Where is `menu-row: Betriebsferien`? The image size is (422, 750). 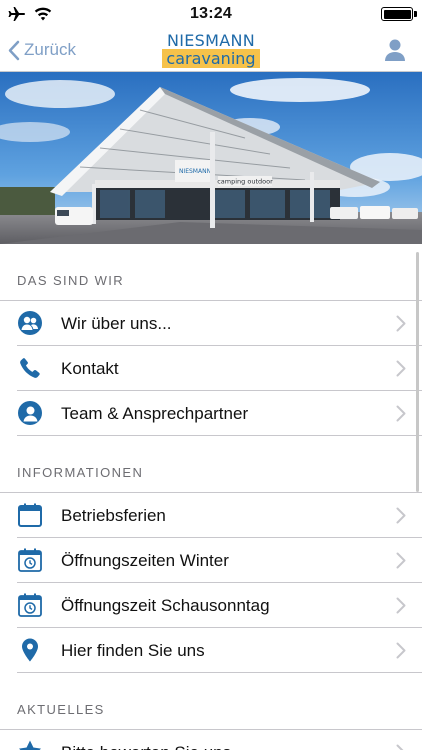 menu-row: Betriebsferien is located at coordinates (219, 515).